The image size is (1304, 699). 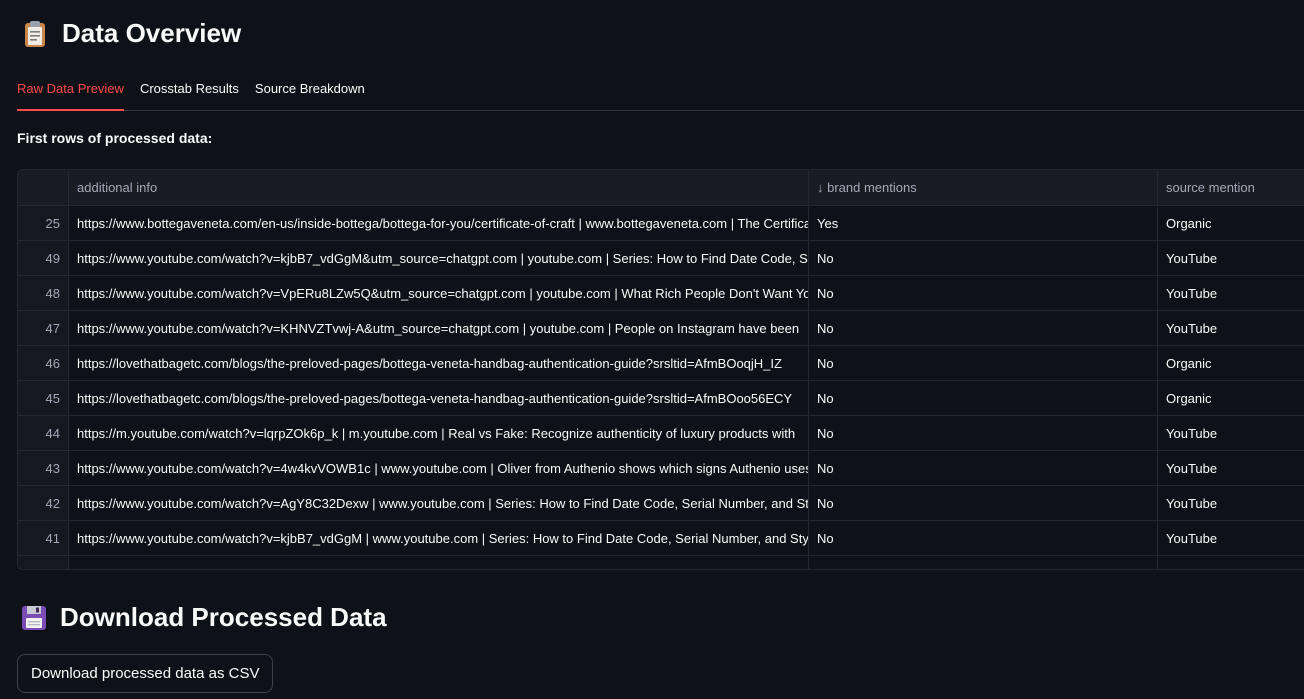 I want to click on cell-brand-mentions: Yes, so click(x=983, y=223).